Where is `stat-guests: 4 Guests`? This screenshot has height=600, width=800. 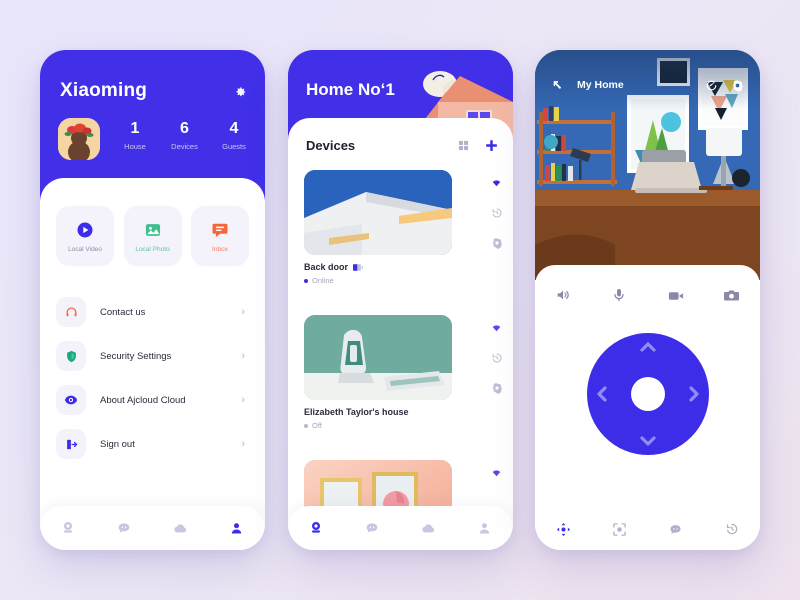
stat-guests: 4 Guests is located at coordinates (234, 135).